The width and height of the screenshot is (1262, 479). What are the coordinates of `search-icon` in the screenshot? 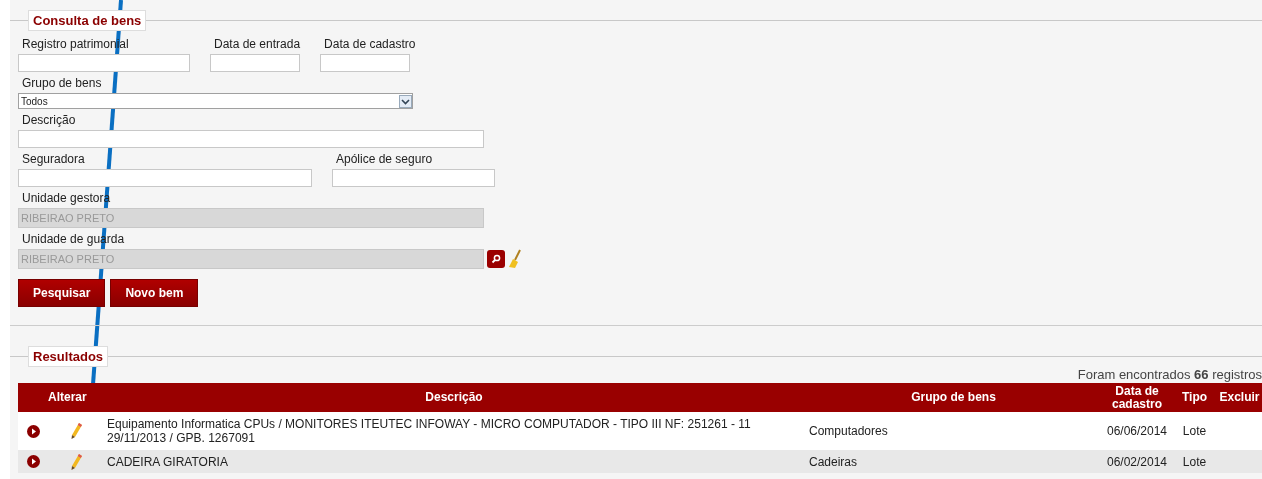 It's located at (496, 259).